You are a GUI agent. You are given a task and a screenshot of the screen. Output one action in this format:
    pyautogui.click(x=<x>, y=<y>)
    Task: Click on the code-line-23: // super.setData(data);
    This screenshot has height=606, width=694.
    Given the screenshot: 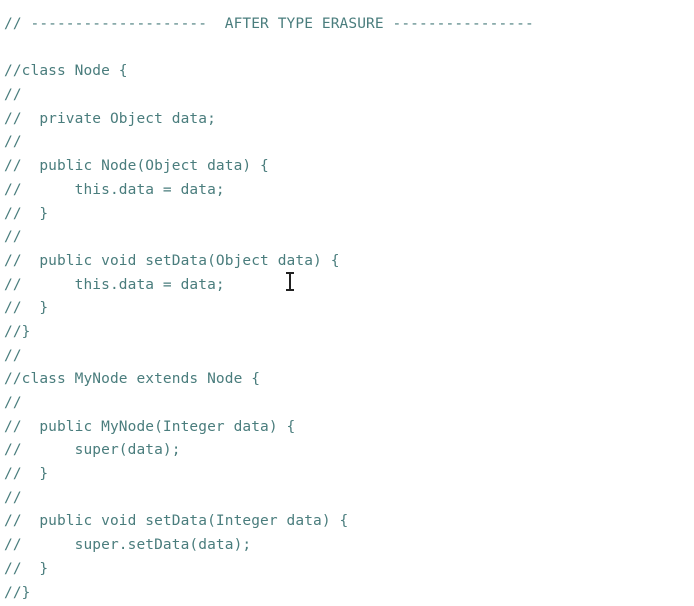 What is the action you would take?
    pyautogui.click(x=128, y=545)
    